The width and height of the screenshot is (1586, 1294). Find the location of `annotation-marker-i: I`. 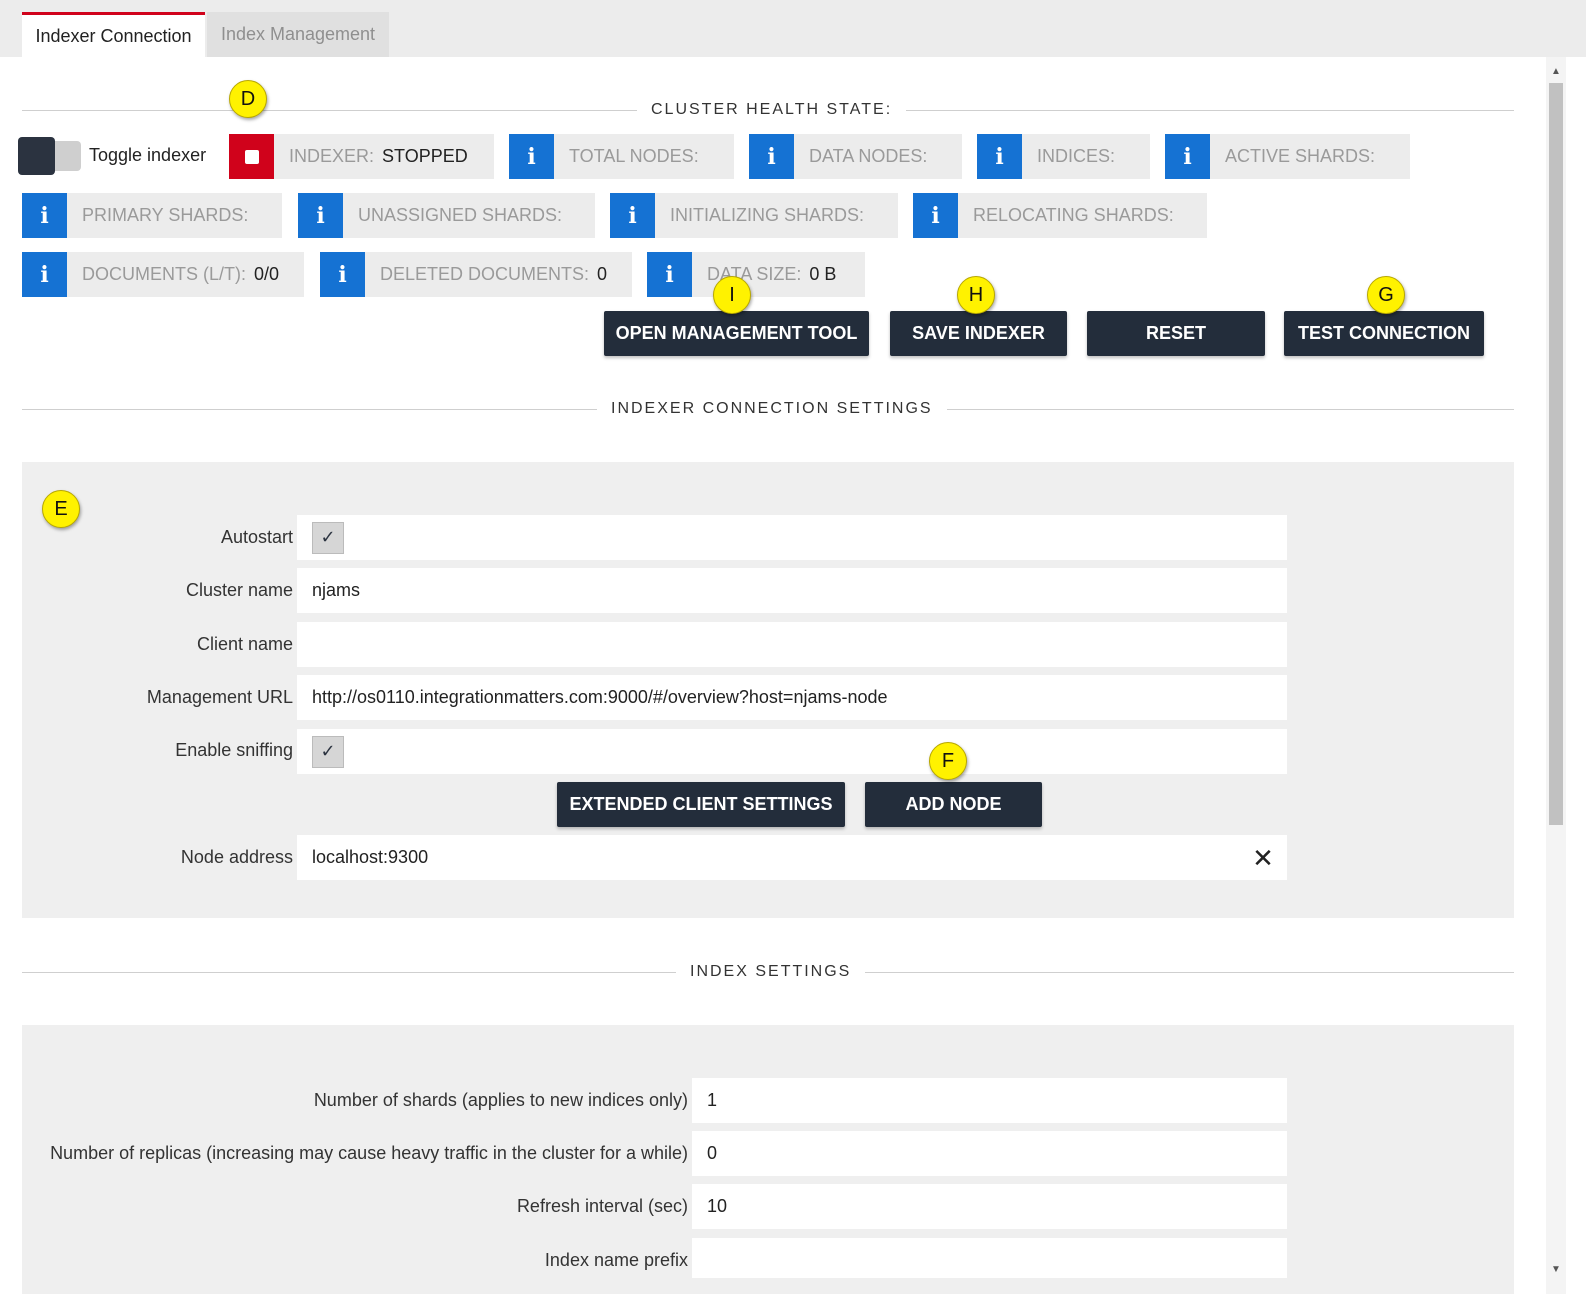

annotation-marker-i: I is located at coordinates (732, 295).